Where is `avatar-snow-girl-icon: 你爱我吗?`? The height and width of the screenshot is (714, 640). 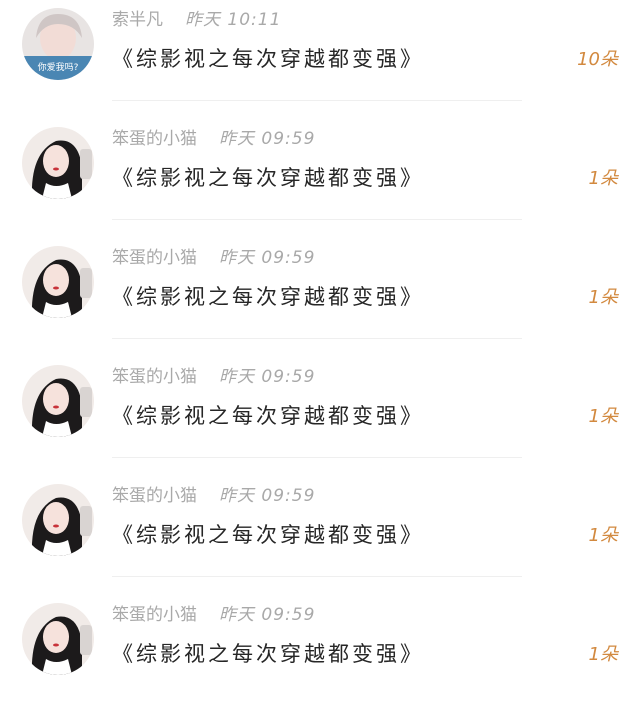 avatar-snow-girl-icon: 你爱我吗? is located at coordinates (58, 44).